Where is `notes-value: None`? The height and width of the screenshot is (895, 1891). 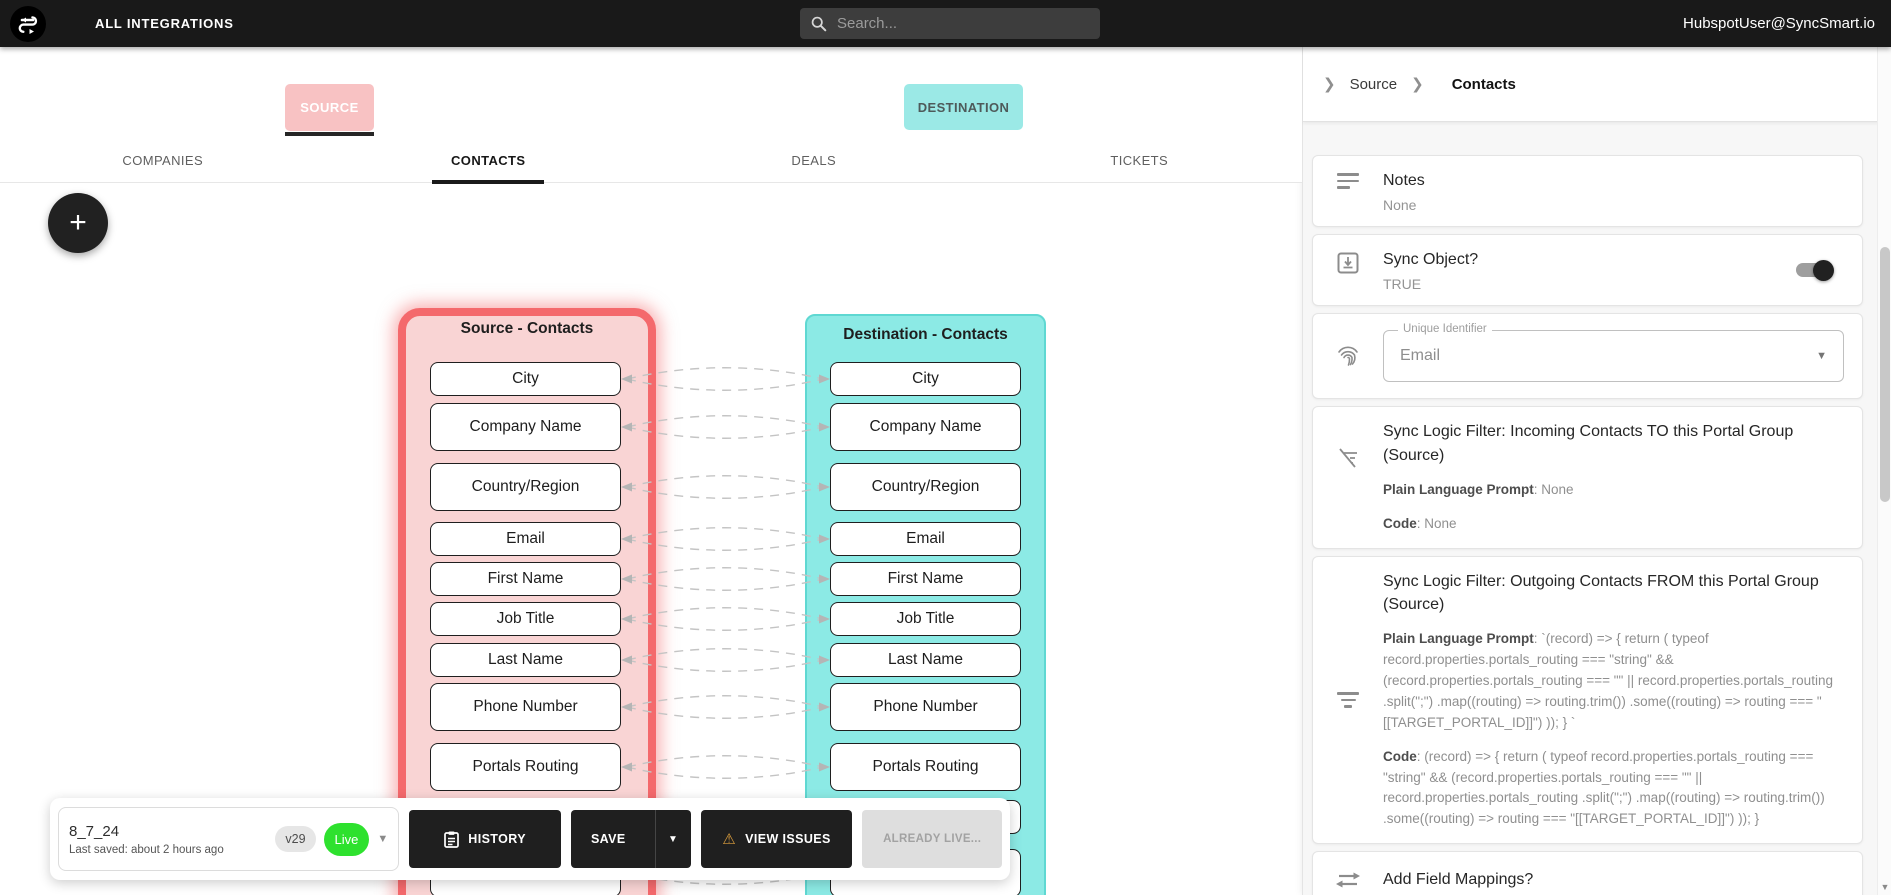
notes-value: None is located at coordinates (1400, 205).